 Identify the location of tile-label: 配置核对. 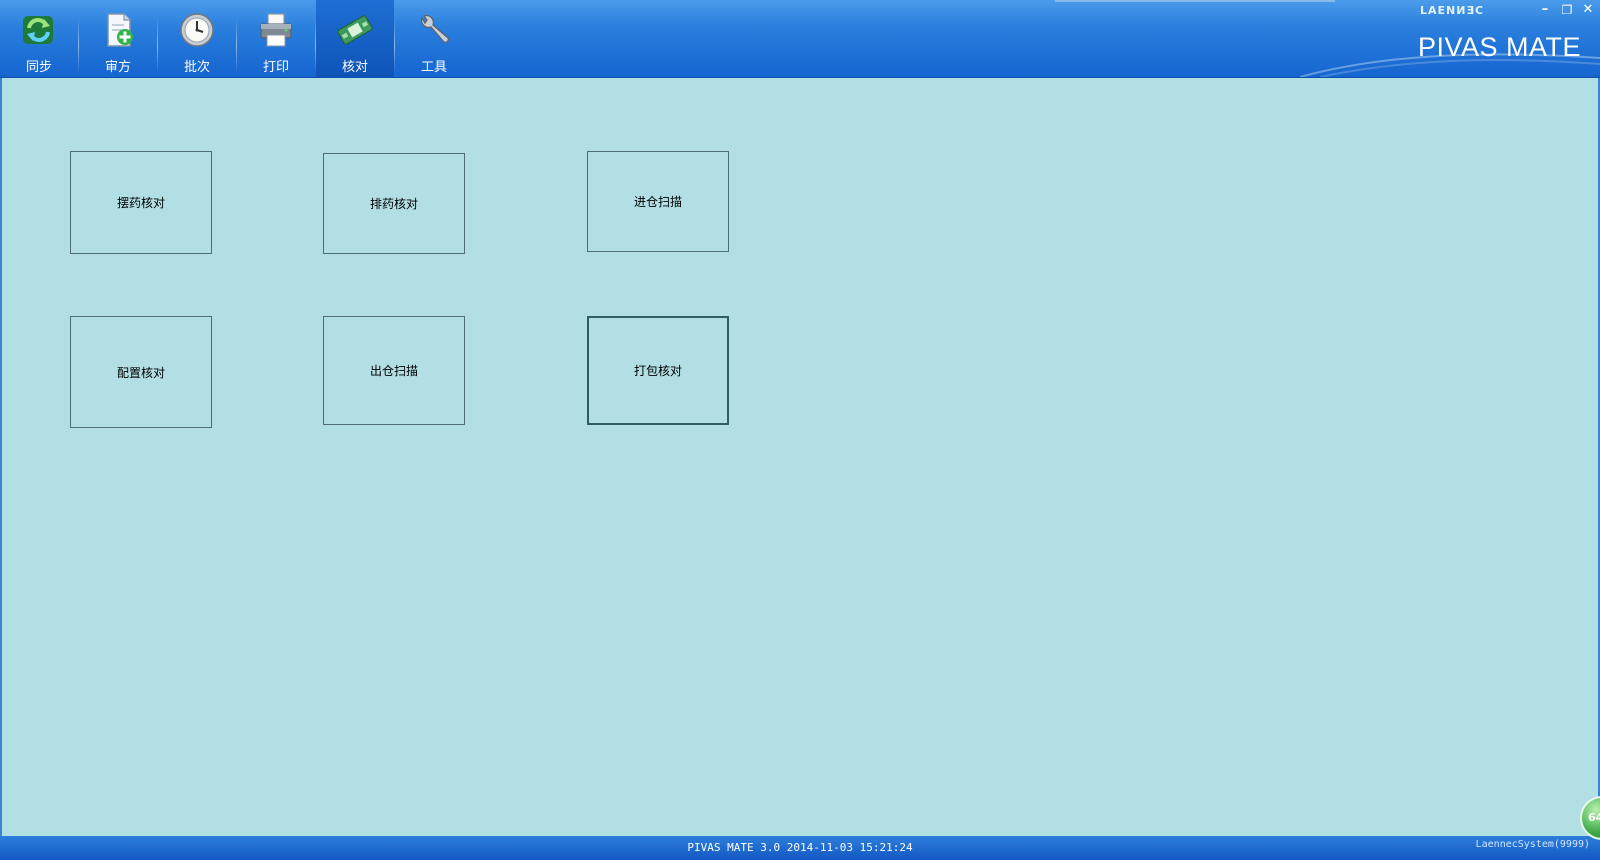
(140, 372).